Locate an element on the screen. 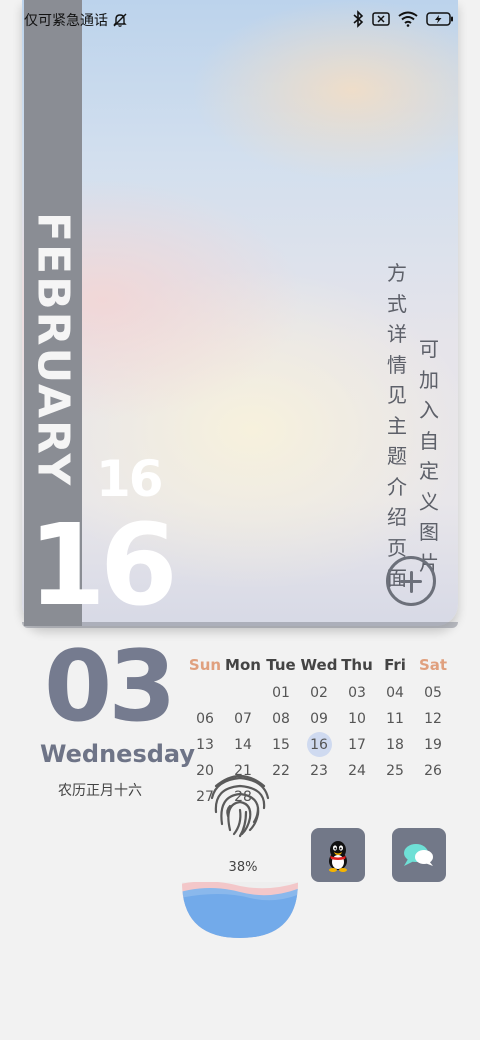 Image resolution: width=480 pixels, height=1040 pixels. status-left: 仅可紧急通话 is located at coordinates (76, 20).